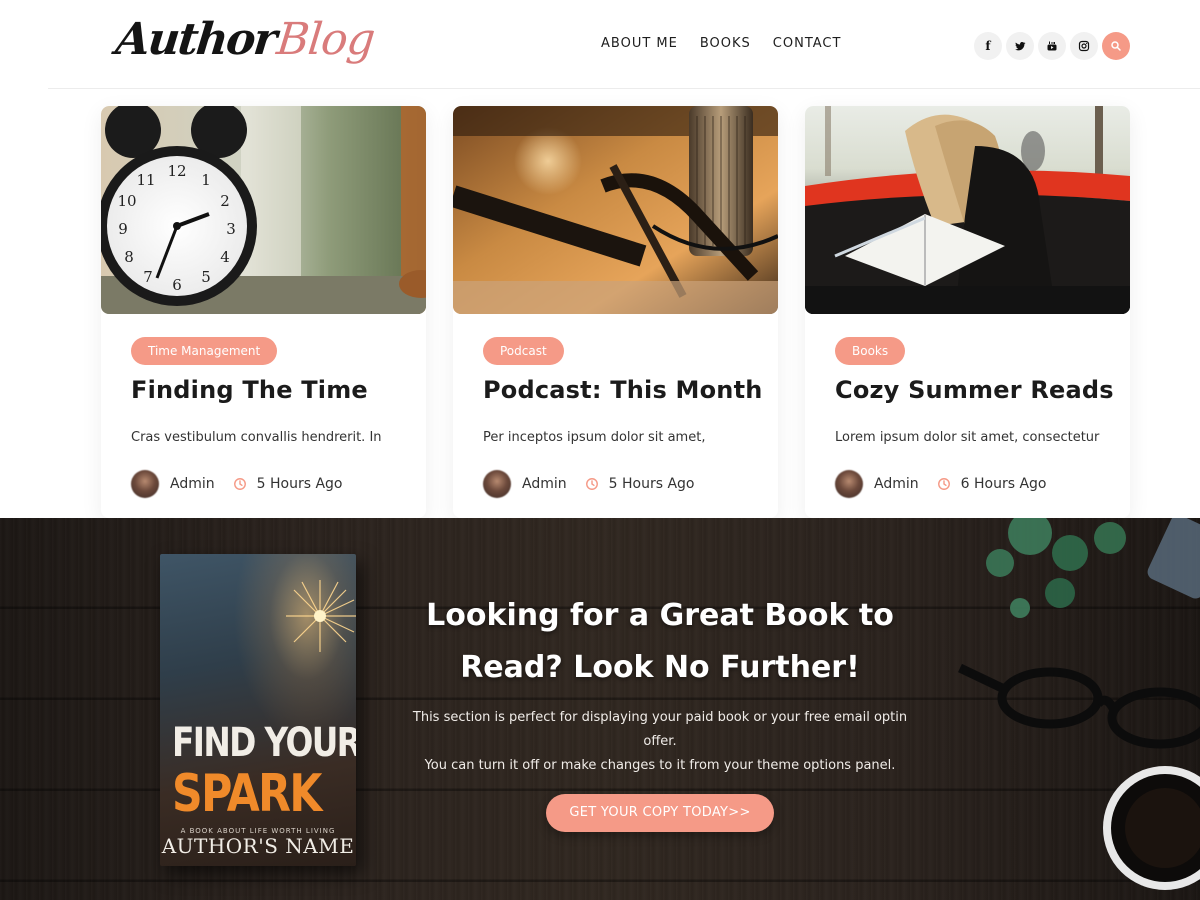 The width and height of the screenshot is (1200, 900). I want to click on facebook-icon: f, so click(988, 46).